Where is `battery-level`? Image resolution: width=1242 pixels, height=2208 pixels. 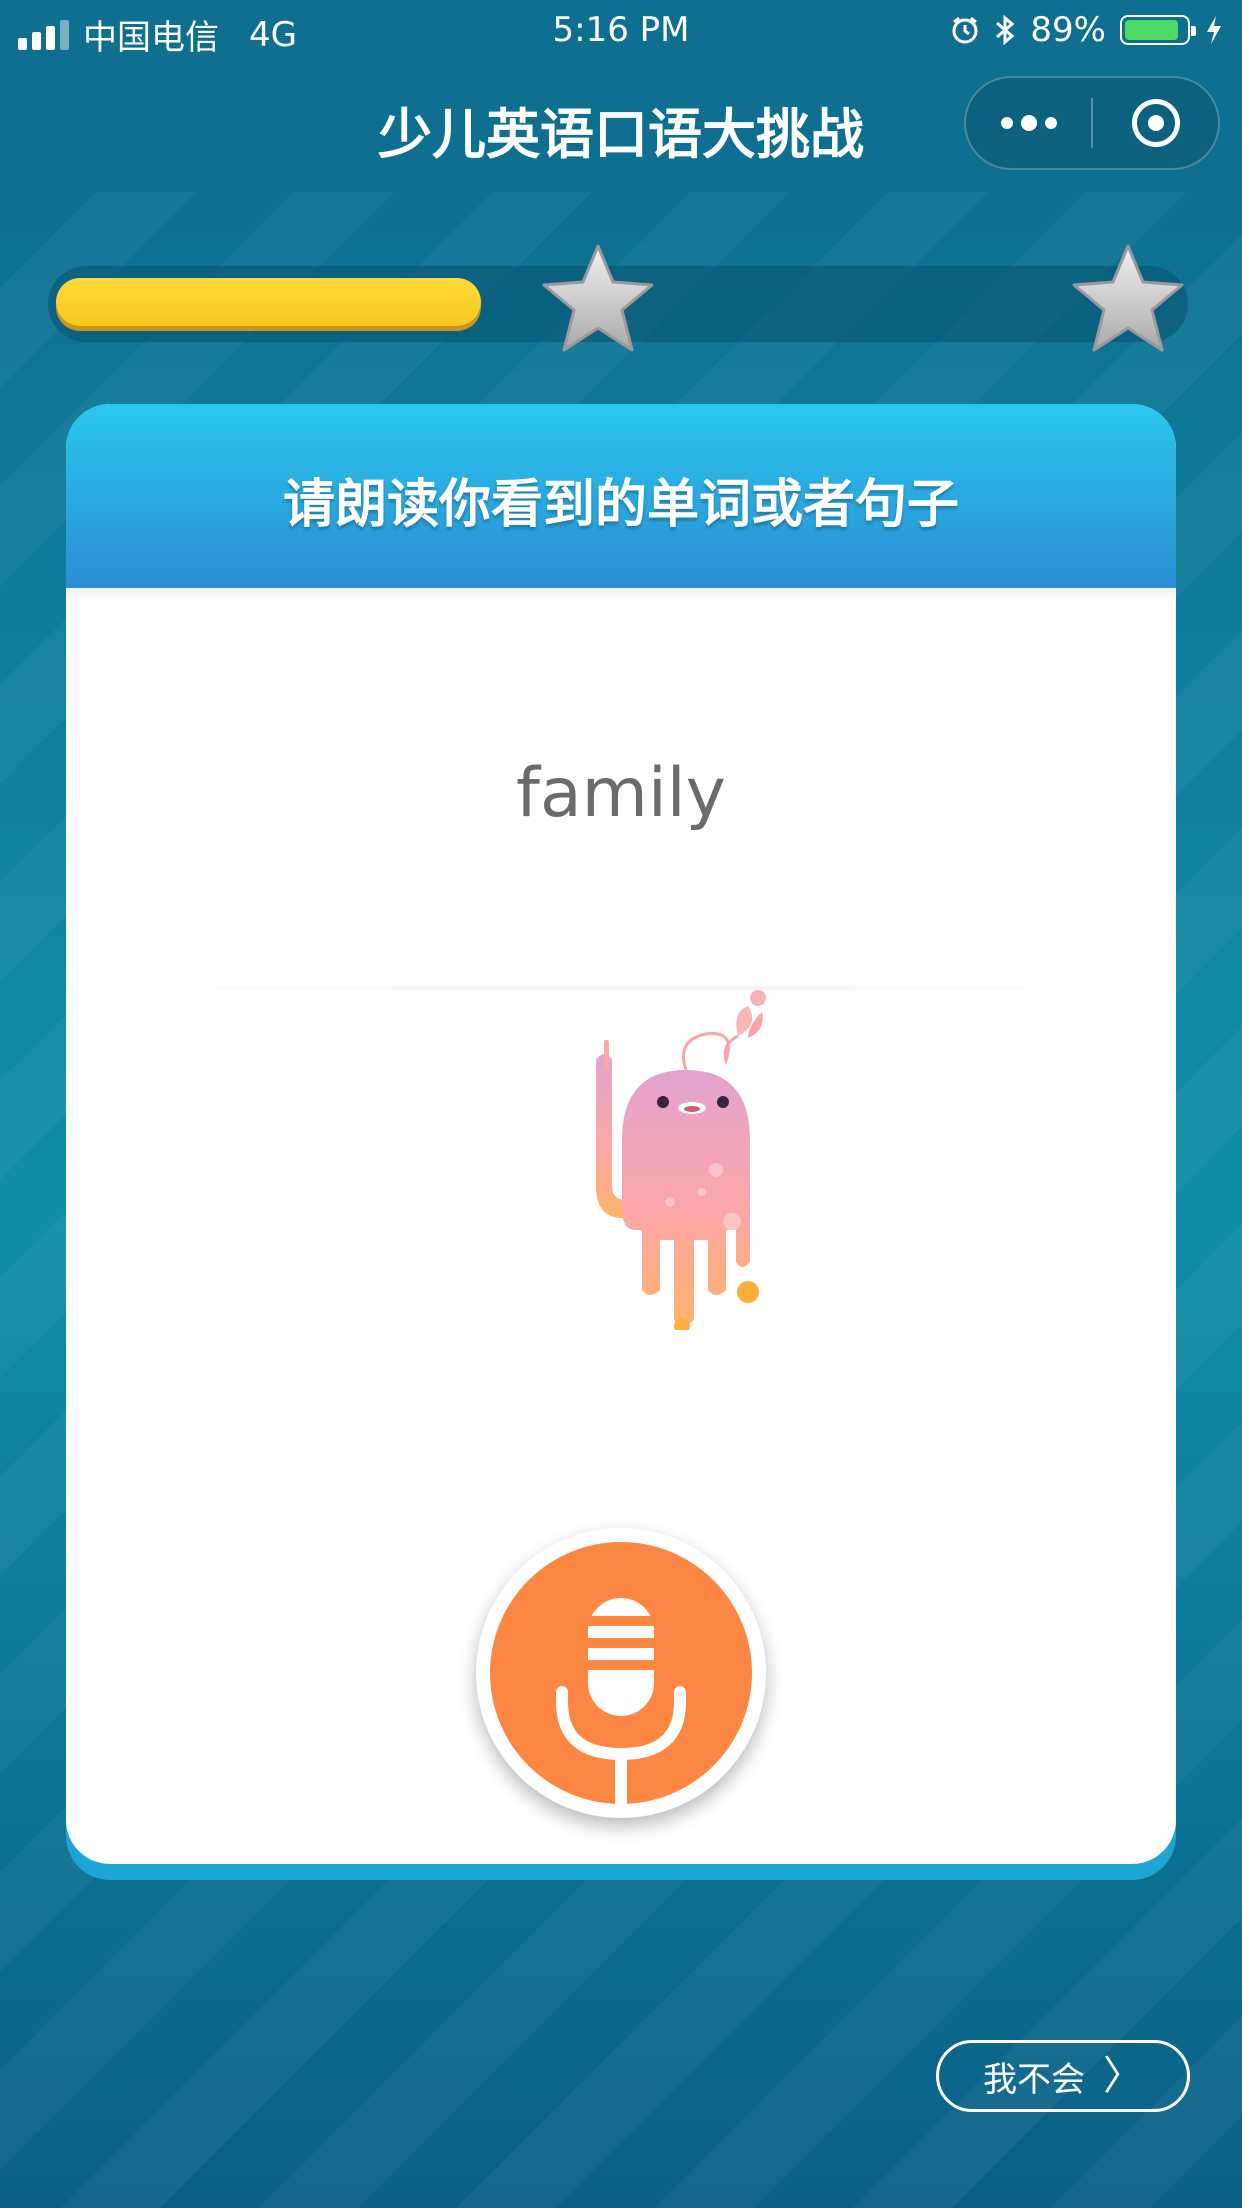
battery-level is located at coordinates (1152, 30).